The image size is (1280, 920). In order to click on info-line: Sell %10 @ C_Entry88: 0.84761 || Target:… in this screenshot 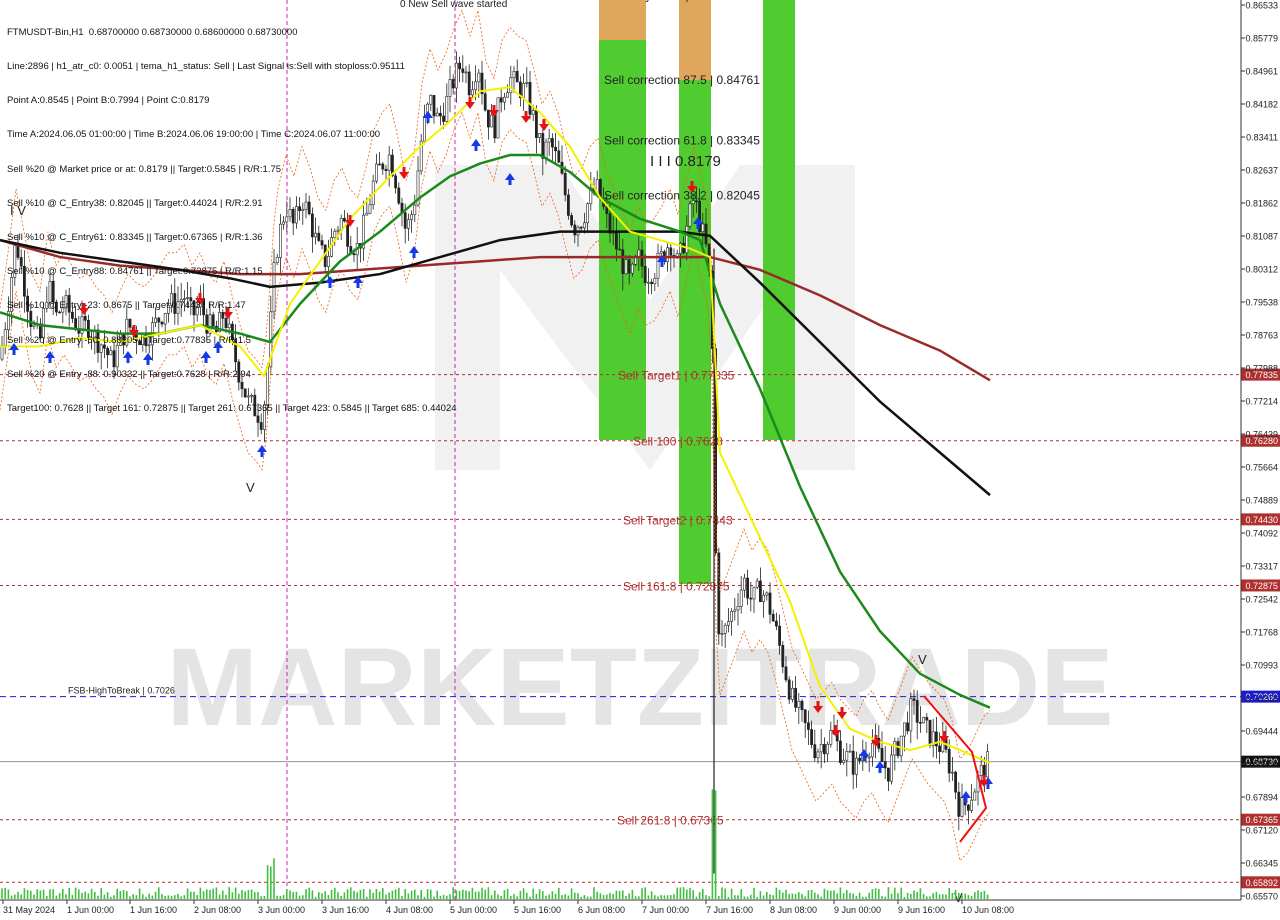, I will do `click(135, 272)`.